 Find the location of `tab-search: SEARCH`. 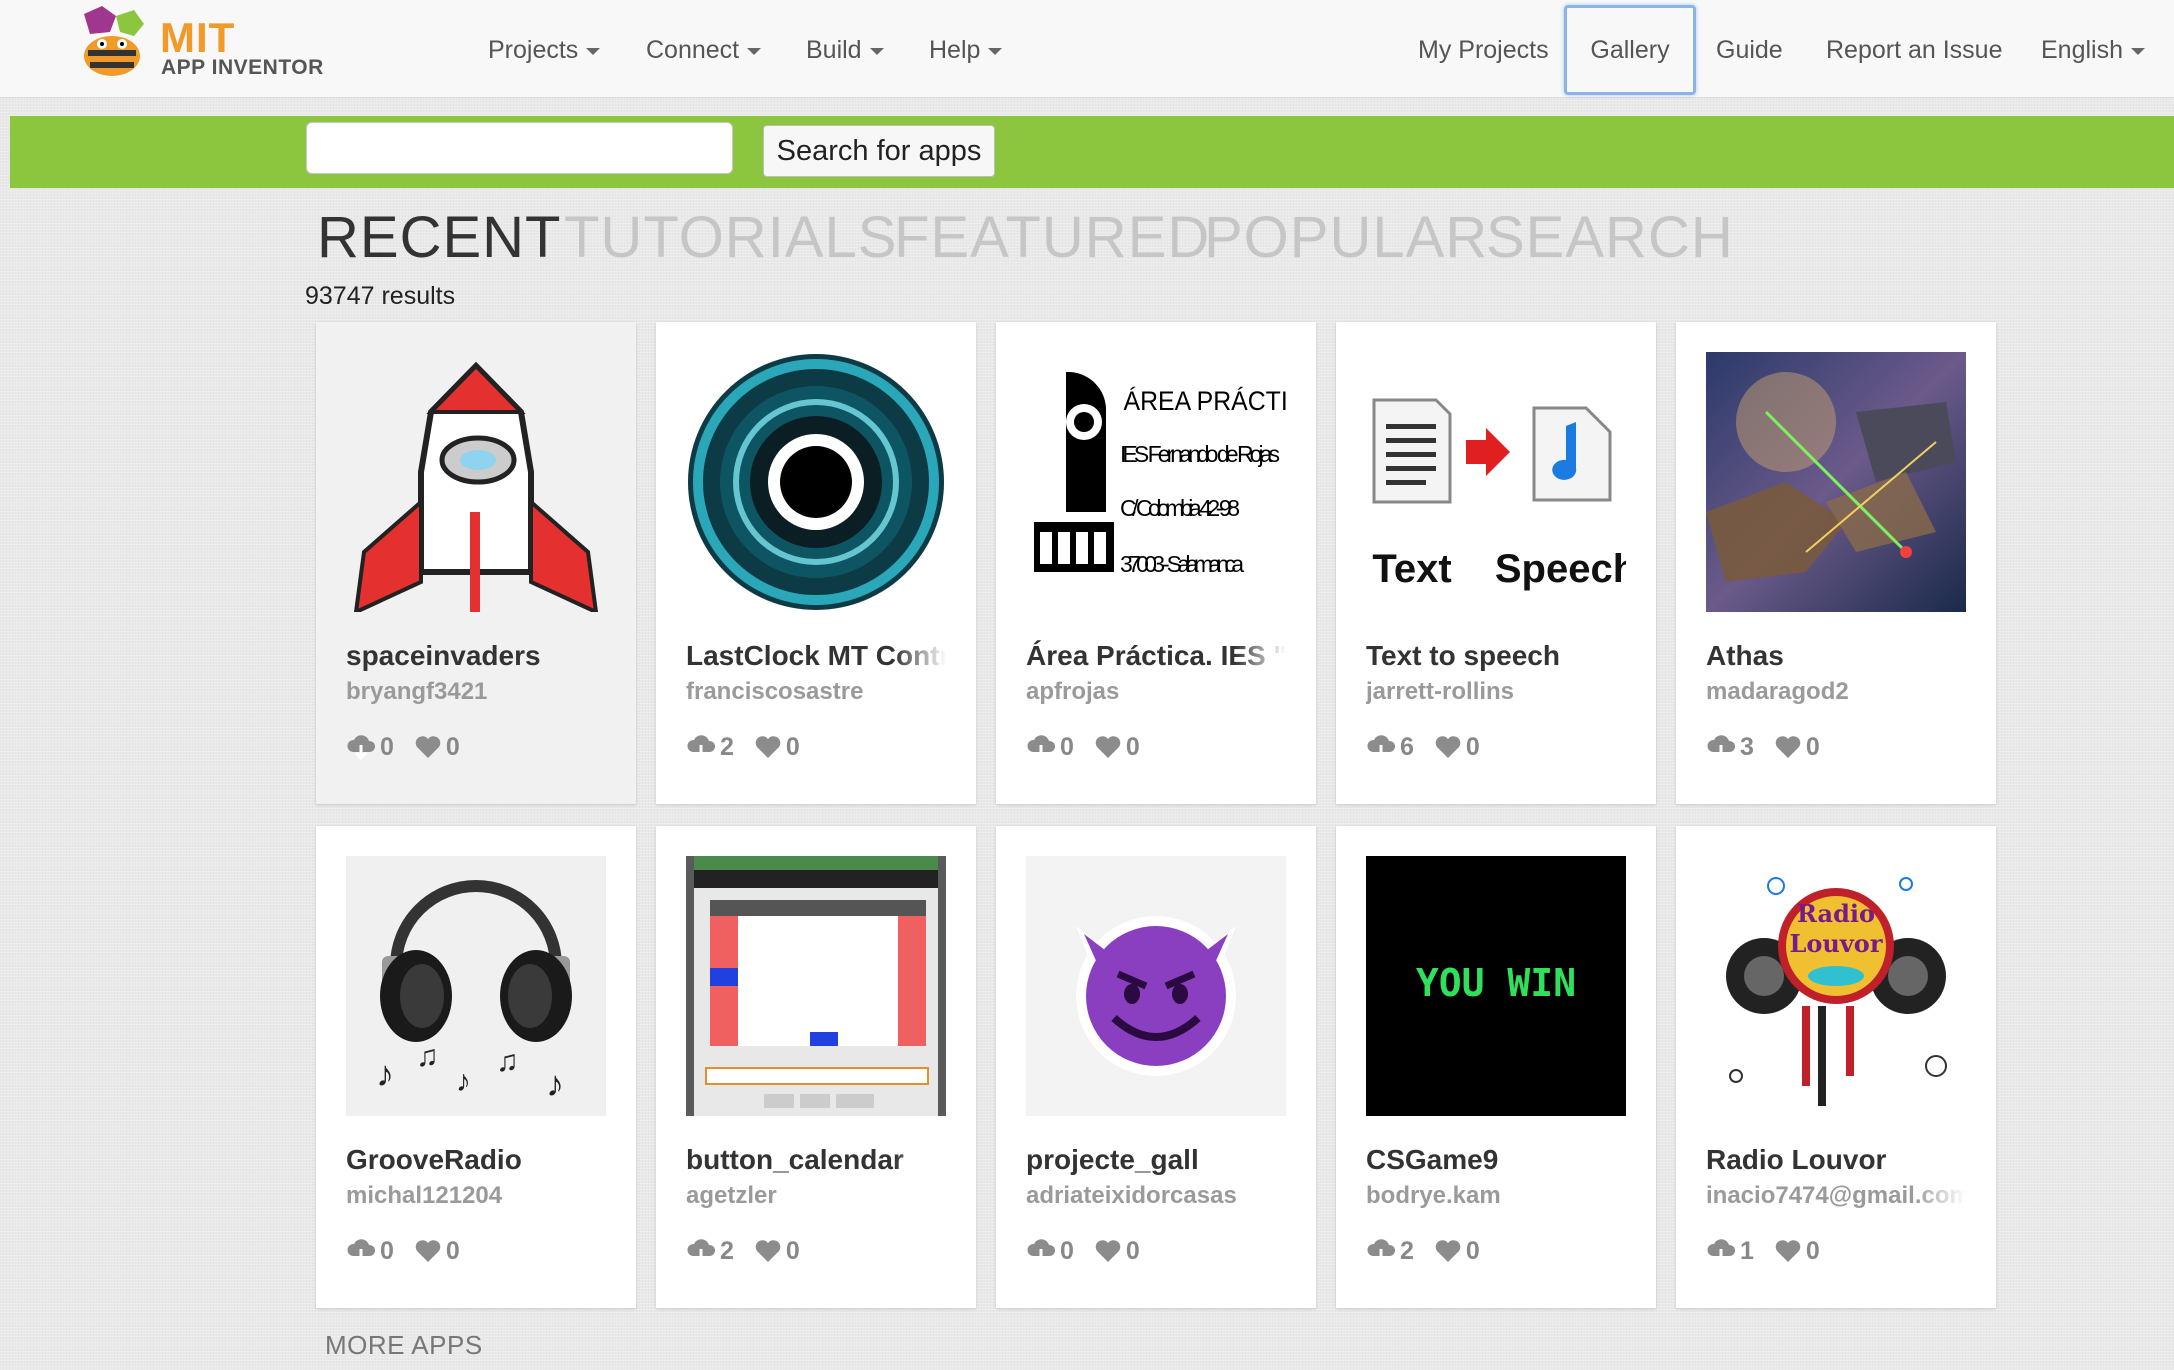

tab-search: SEARCH is located at coordinates (1610, 237).